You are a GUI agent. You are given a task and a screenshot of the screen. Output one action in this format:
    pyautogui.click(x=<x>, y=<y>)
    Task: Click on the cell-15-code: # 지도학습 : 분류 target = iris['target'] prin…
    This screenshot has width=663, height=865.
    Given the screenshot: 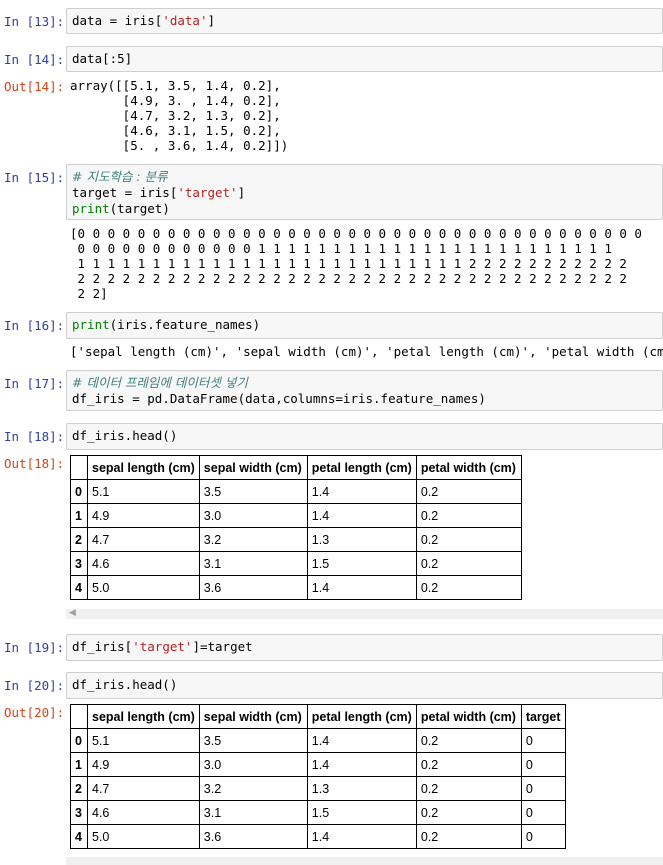 What is the action you would take?
    pyautogui.click(x=364, y=192)
    